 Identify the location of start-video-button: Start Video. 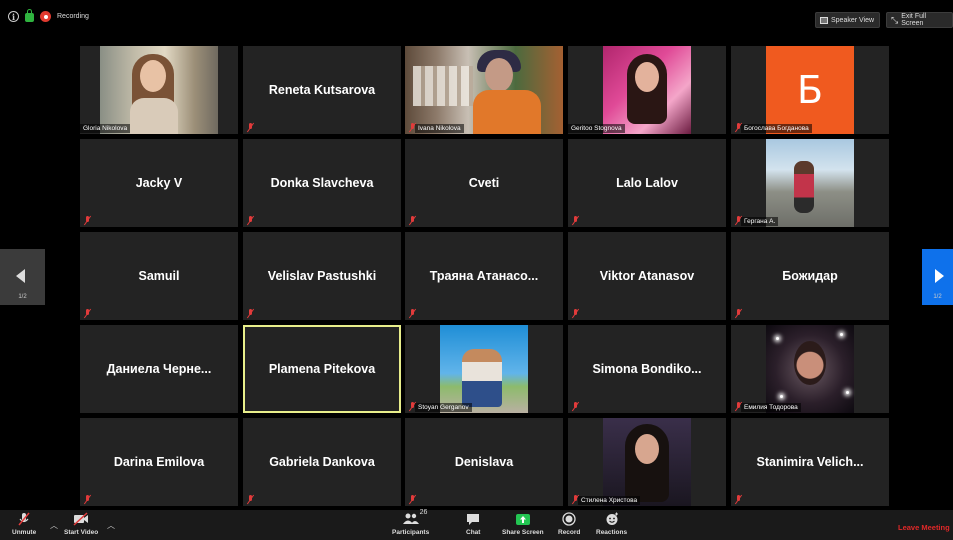
(81, 524).